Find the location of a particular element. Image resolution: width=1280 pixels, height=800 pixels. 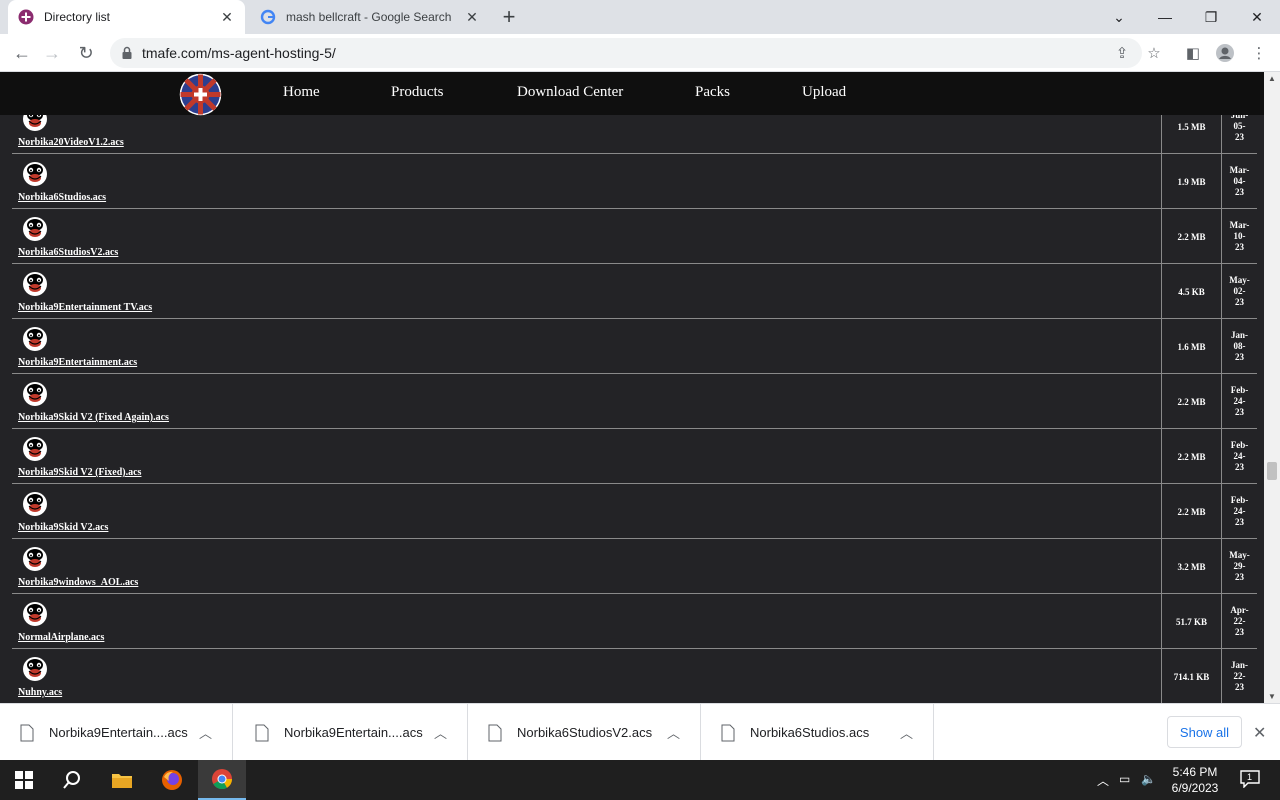

profile-avatar-icon is located at coordinates (1225, 53).